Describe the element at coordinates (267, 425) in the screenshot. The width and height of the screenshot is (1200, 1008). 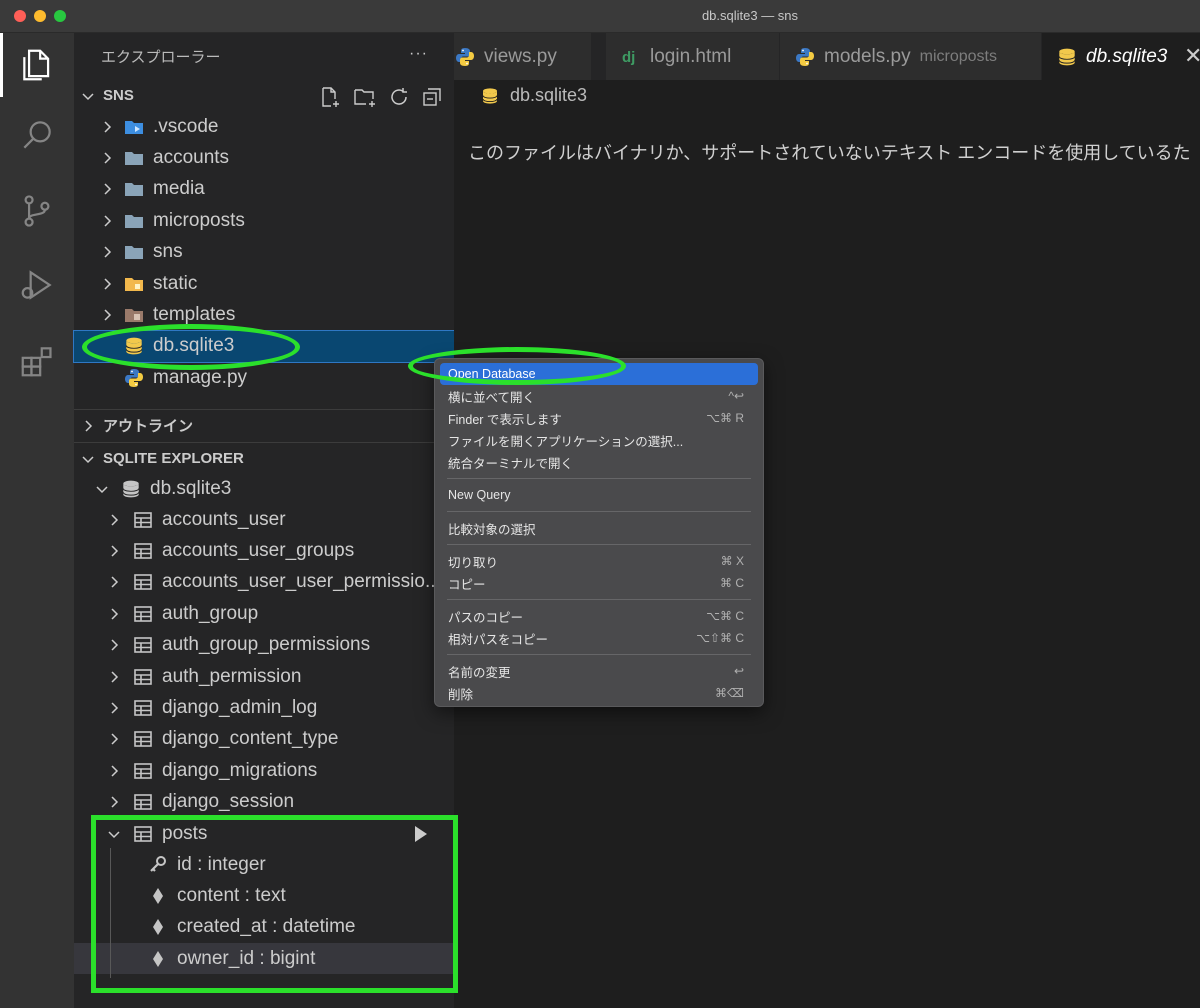
I see `outline-header: アウトライン` at that location.